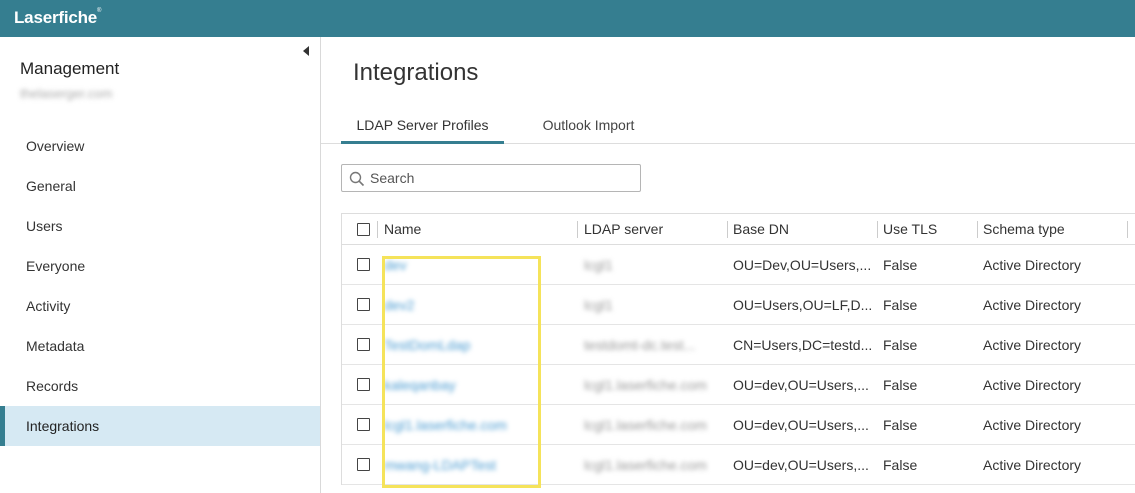 The image size is (1135, 493). Describe the element at coordinates (416, 72) in the screenshot. I see `page-title: Integrations` at that location.